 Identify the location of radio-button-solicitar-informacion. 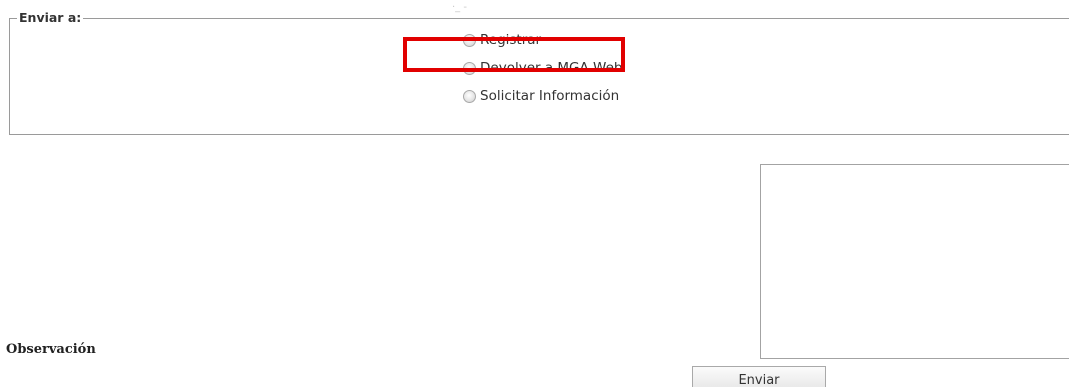
(469, 96).